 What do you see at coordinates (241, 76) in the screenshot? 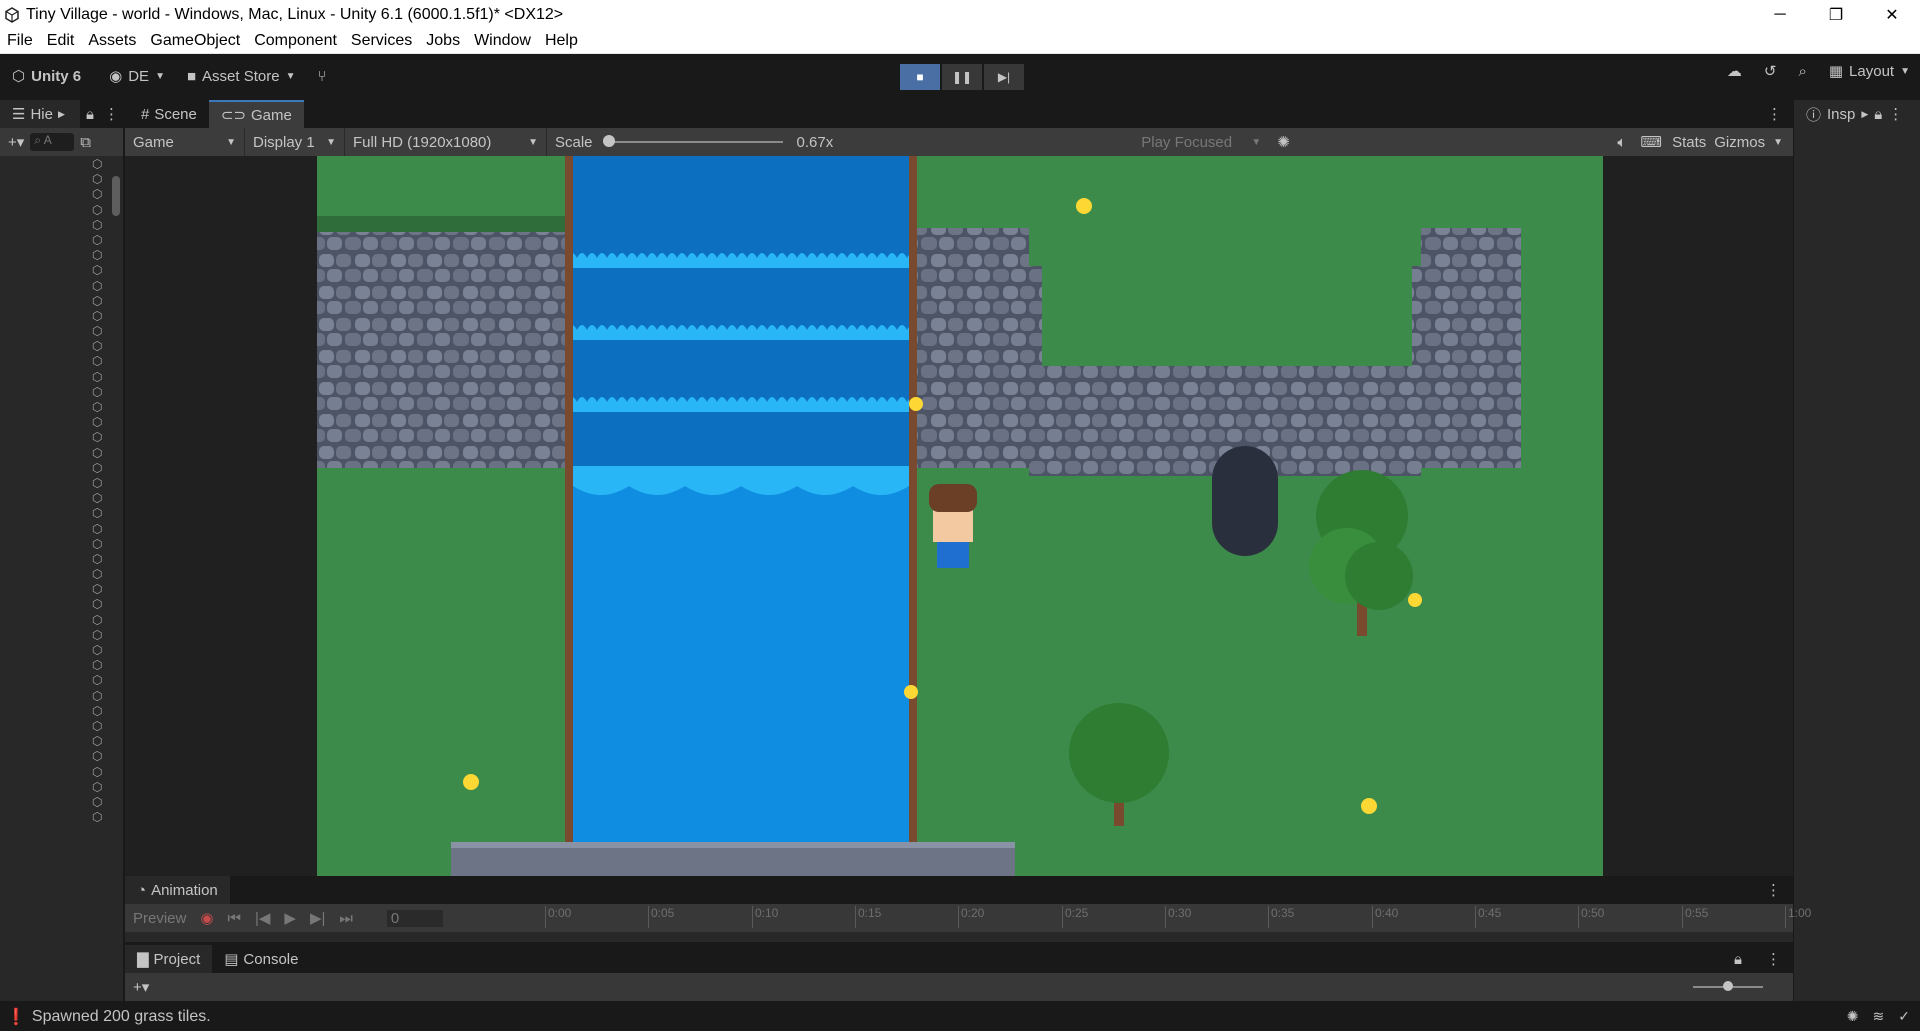
I see `asset-store-dropdown: ■ Asset Store ▼` at bounding box center [241, 76].